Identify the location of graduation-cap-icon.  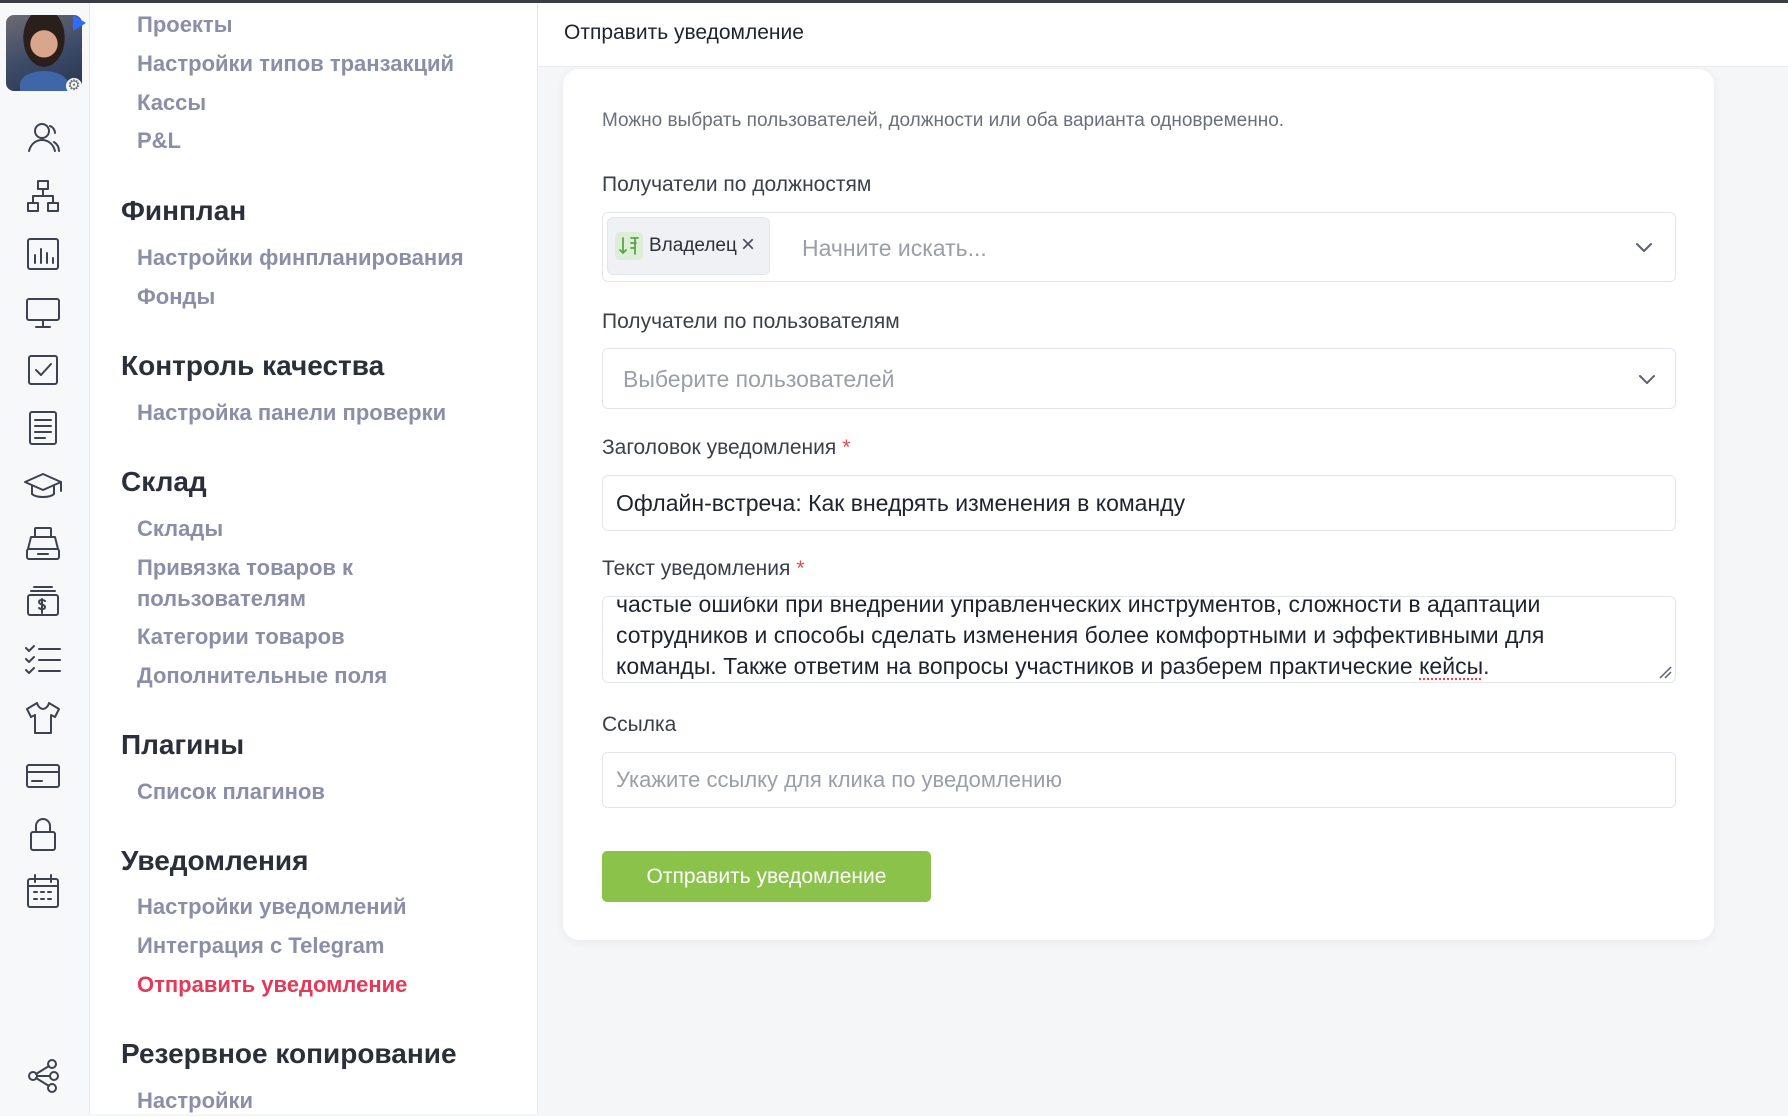
(43, 486).